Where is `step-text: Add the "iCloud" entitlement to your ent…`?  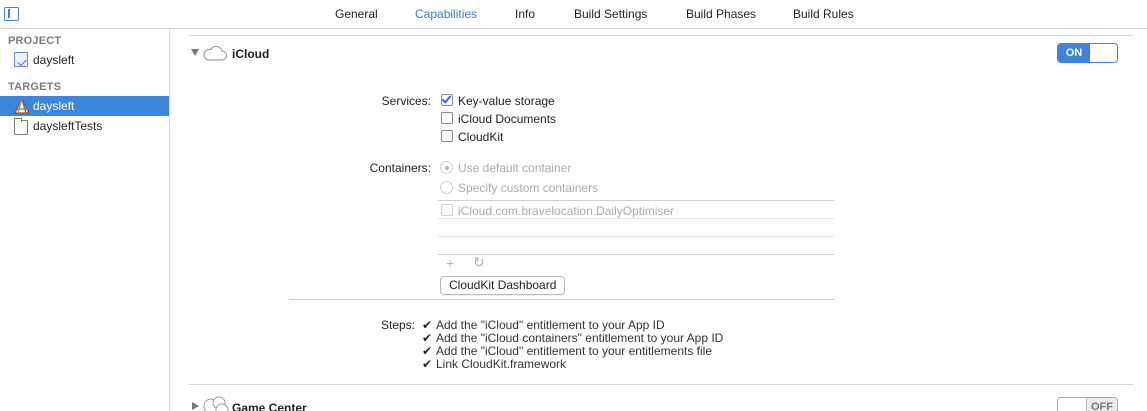 step-text: Add the "iCloud" entitlement to your ent… is located at coordinates (574, 351).